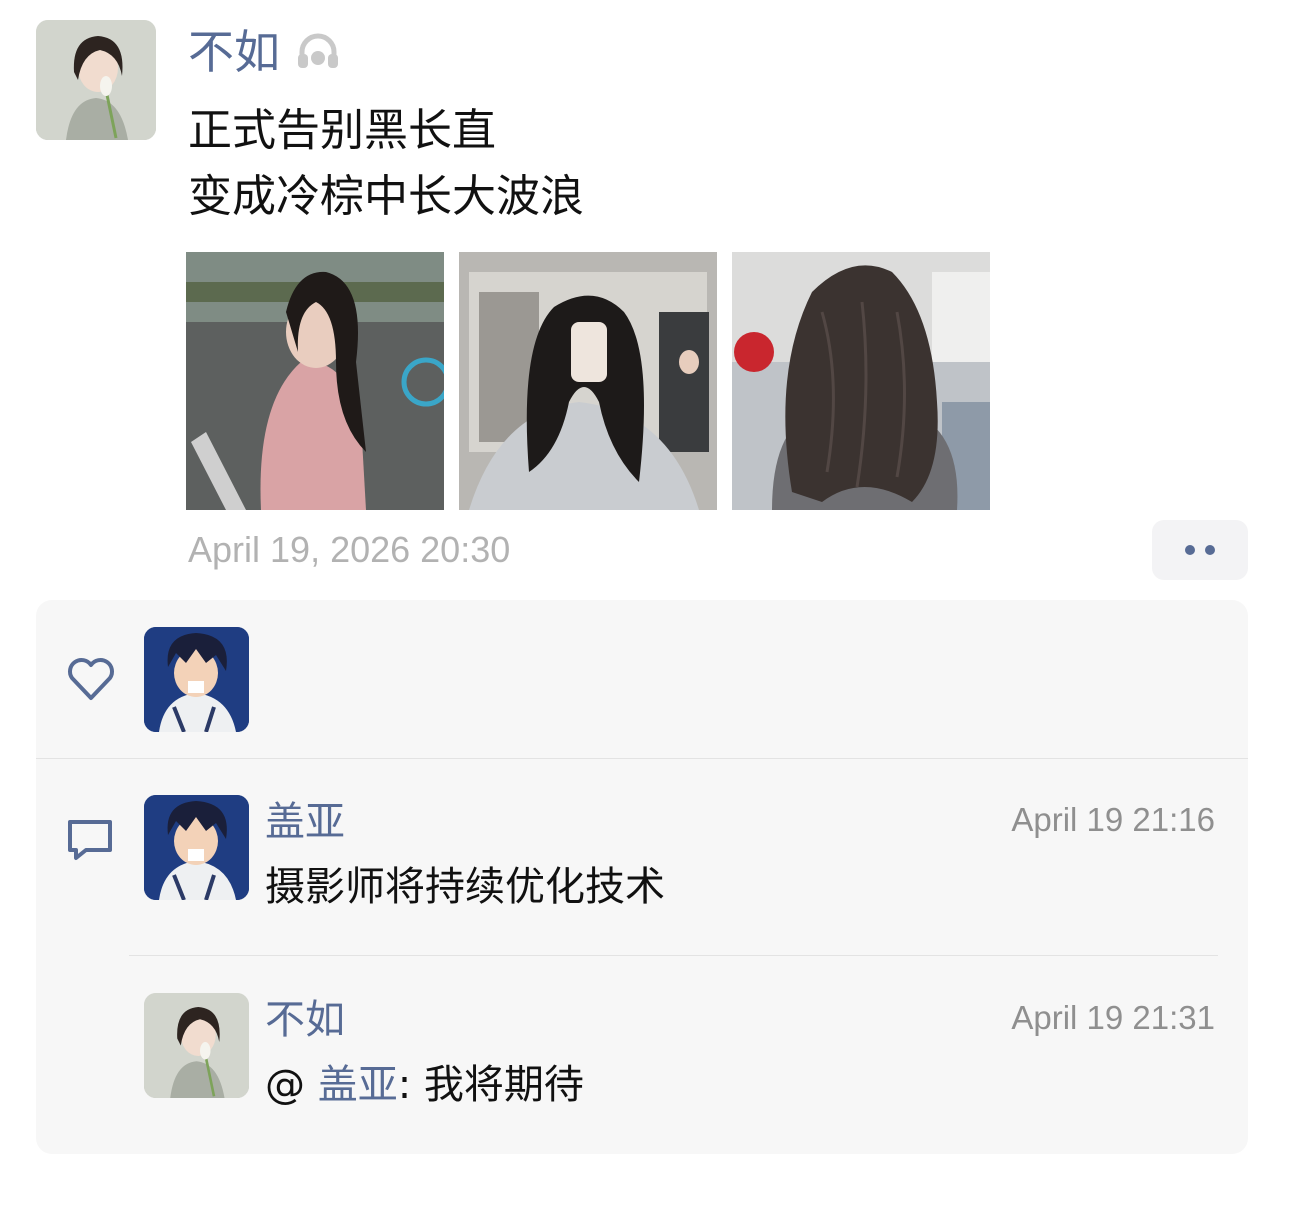 The height and width of the screenshot is (1213, 1290). Describe the element at coordinates (196, 679) in the screenshot. I see `like-avatar` at that location.